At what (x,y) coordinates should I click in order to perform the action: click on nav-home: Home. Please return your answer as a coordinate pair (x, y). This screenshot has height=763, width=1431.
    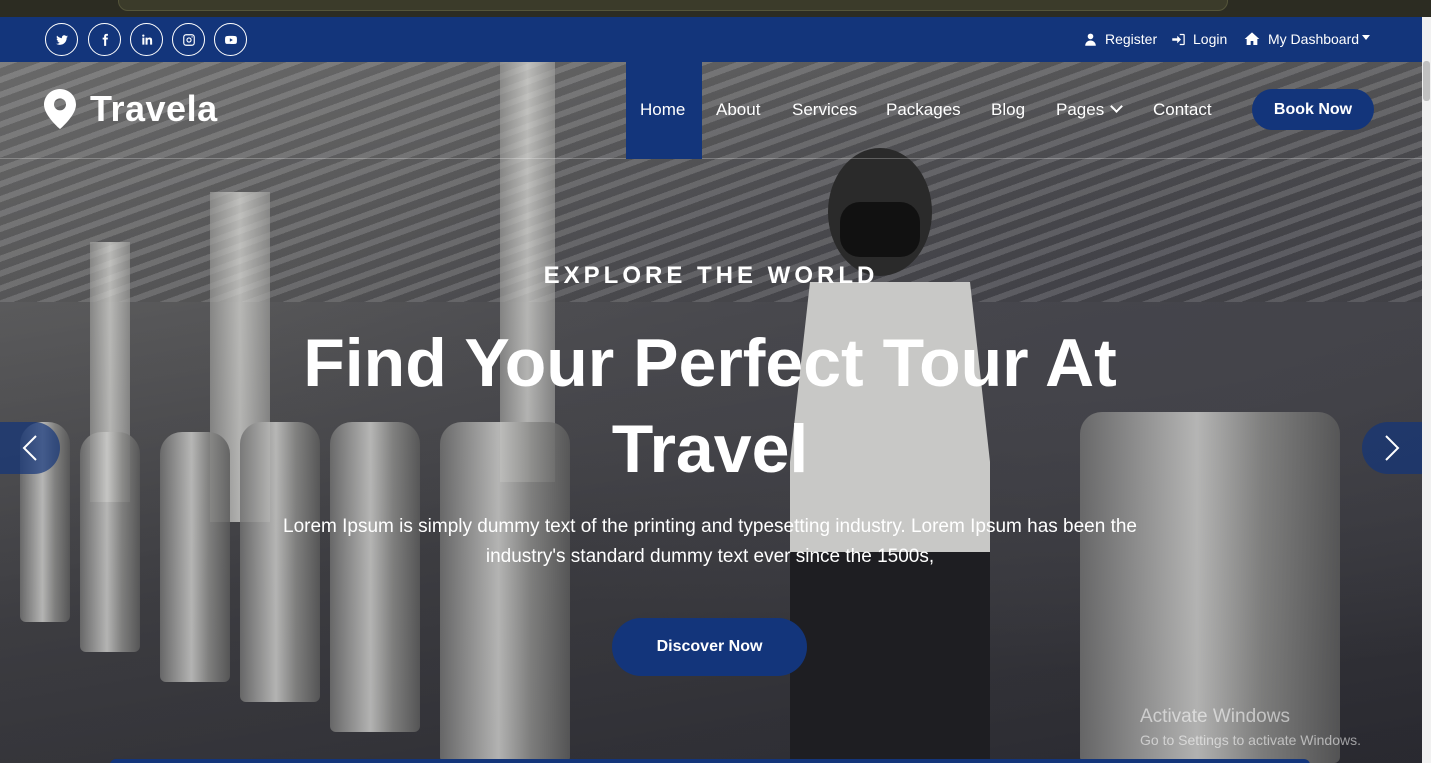
    Looking at the image, I should click on (662, 110).